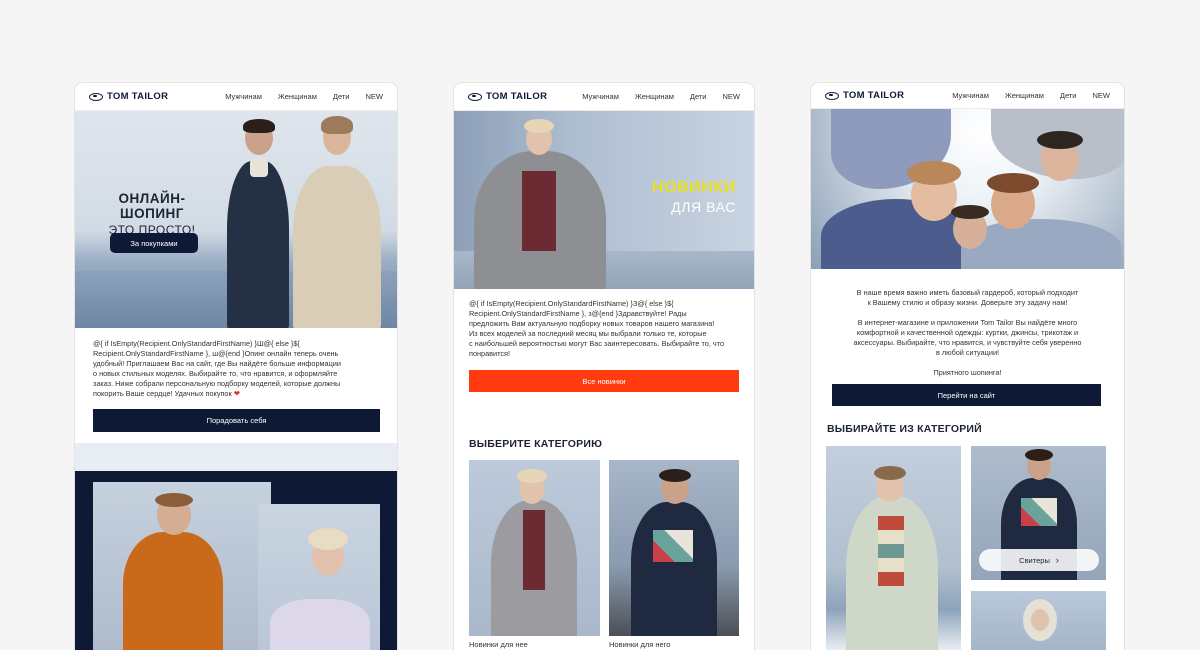  I want to click on category-tile-sweaters: Свитеры ›, so click(1038, 513).